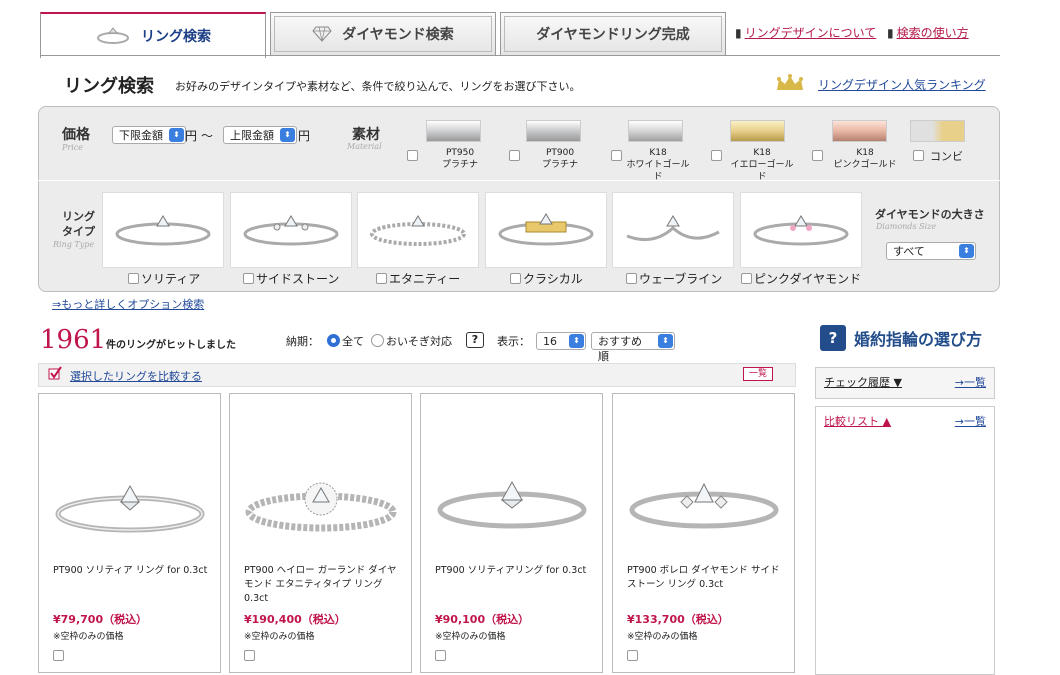  What do you see at coordinates (378, 86) in the screenshot?
I see `page-subtitle: お好みのデザインタイプや素材など、条件で絞り込んで、リングをお選び下さい。` at bounding box center [378, 86].